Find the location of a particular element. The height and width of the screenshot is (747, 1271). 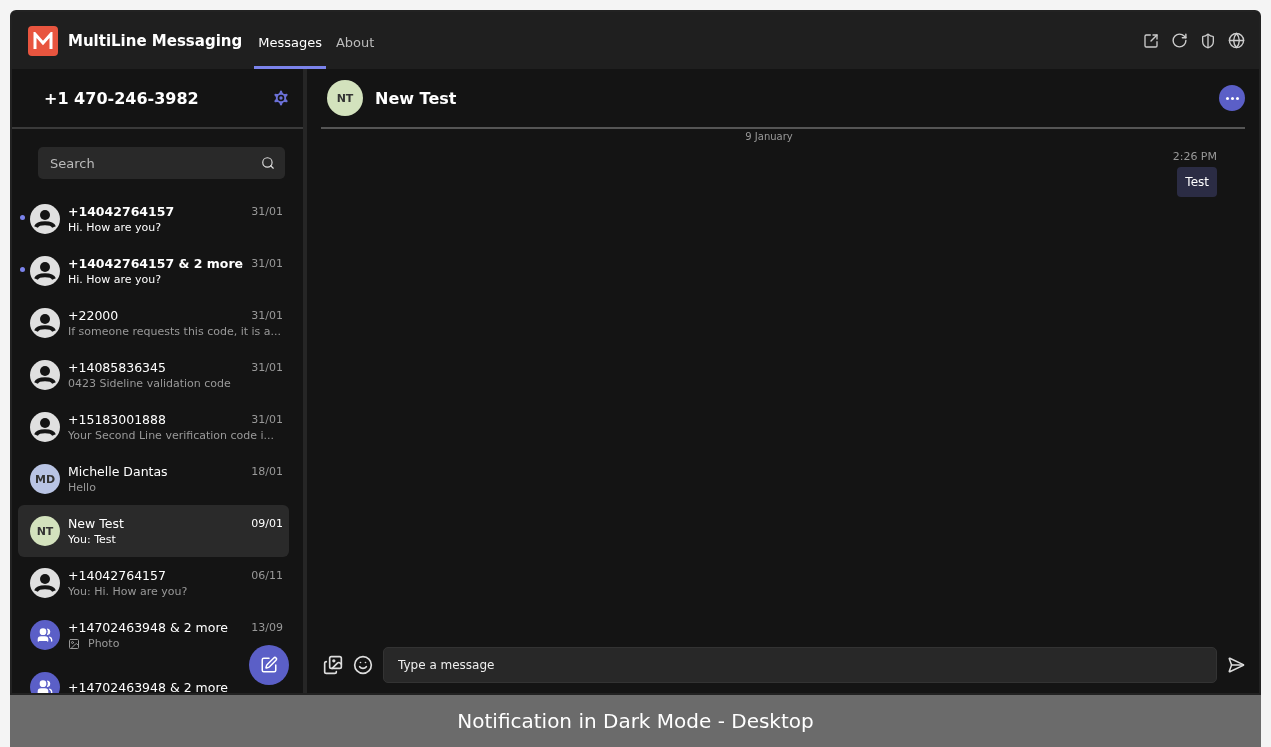

gallery-icon is located at coordinates (333, 665).